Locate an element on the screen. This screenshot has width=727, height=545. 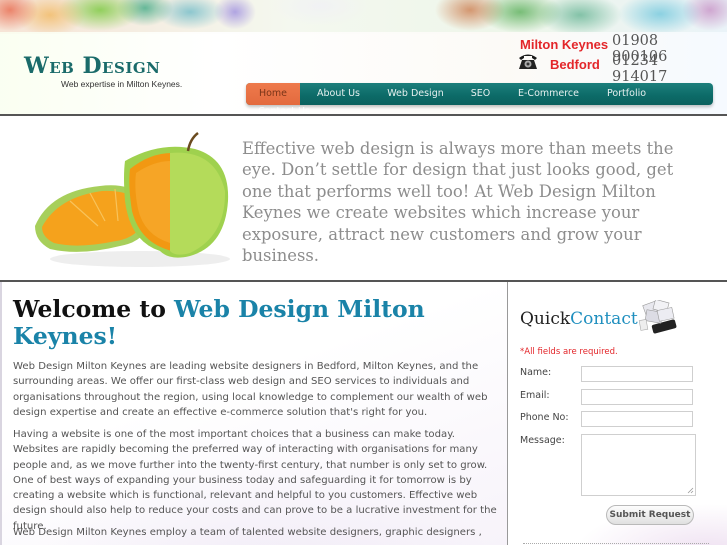
nav-item-web-design: Web Design is located at coordinates (415, 94).